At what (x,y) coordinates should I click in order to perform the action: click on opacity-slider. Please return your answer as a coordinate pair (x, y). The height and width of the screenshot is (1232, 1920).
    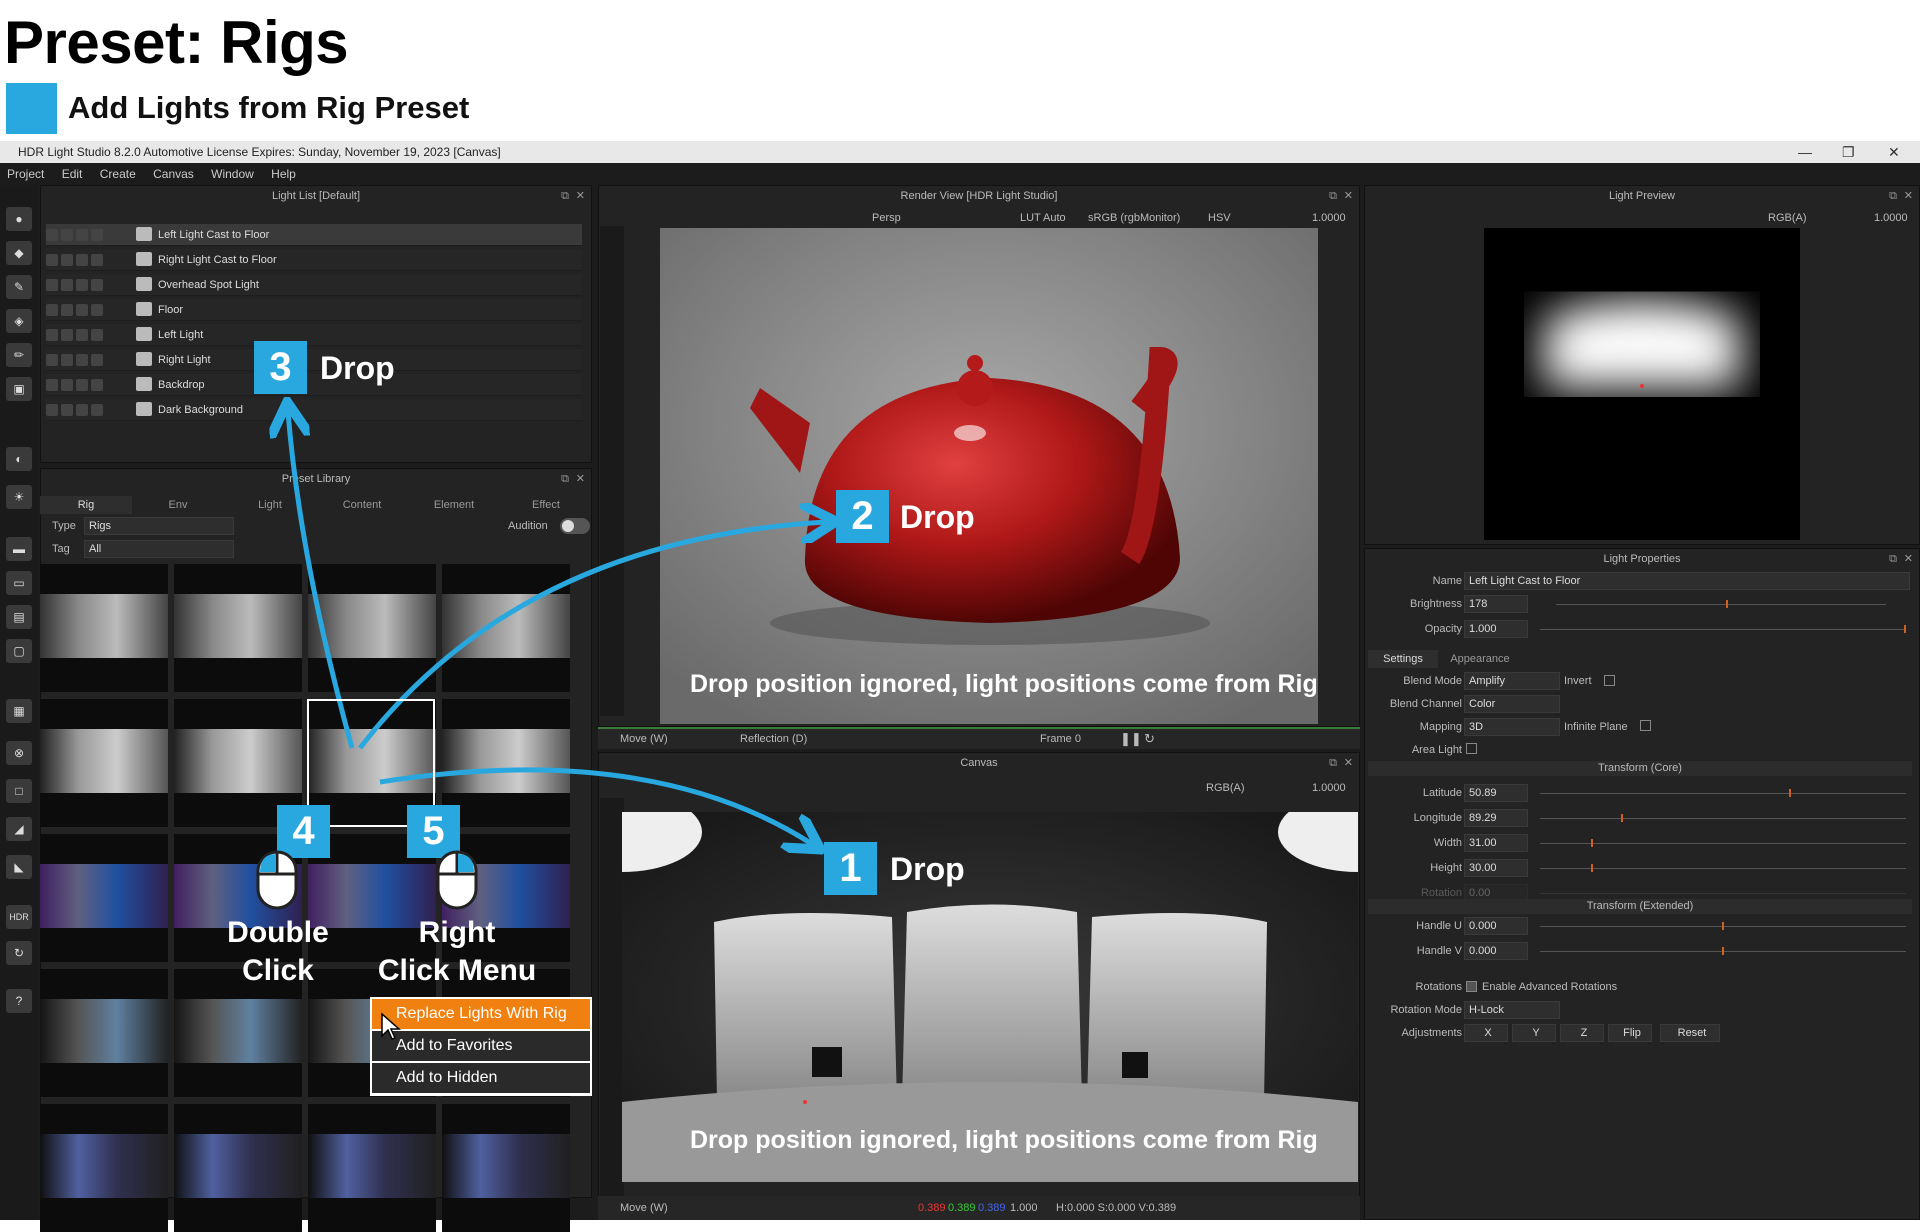
    Looking at the image, I should click on (1723, 629).